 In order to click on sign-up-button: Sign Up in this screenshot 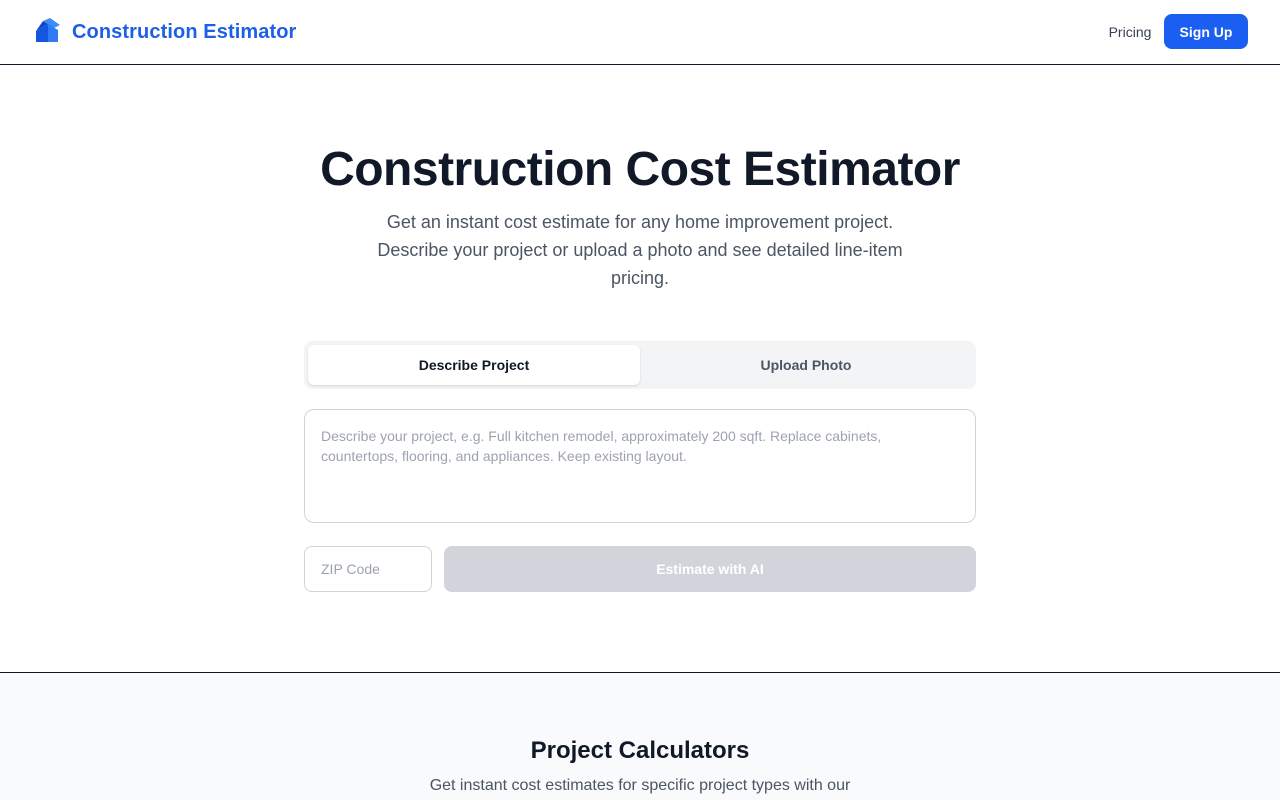, I will do `click(1206, 31)`.